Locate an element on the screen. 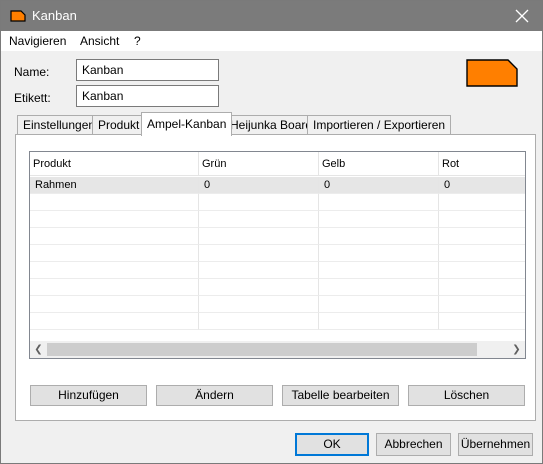  column-header-produkt: Produkt is located at coordinates (114, 164).